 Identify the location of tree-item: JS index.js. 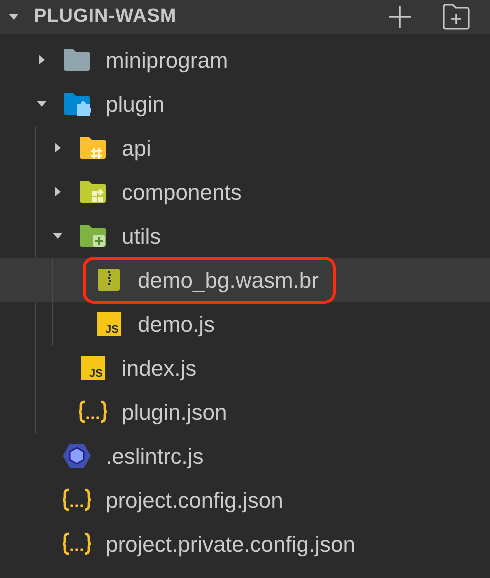
(245, 368).